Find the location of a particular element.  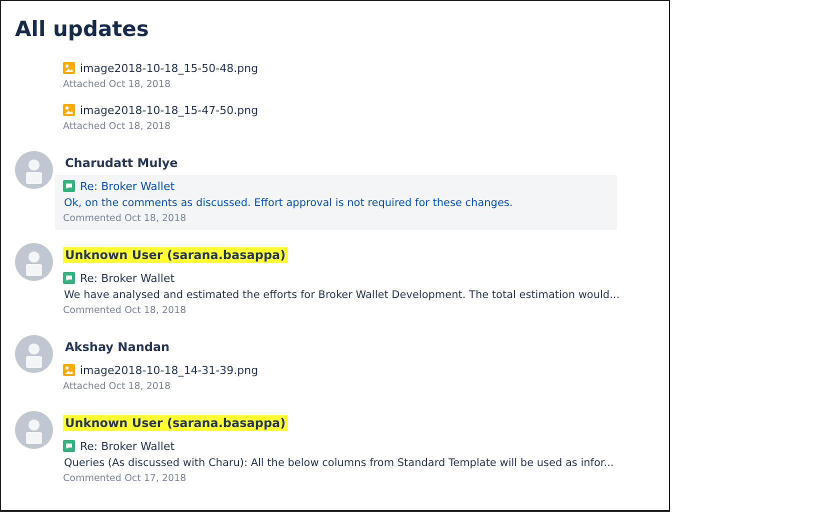

page-title: All updates is located at coordinates (82, 29).